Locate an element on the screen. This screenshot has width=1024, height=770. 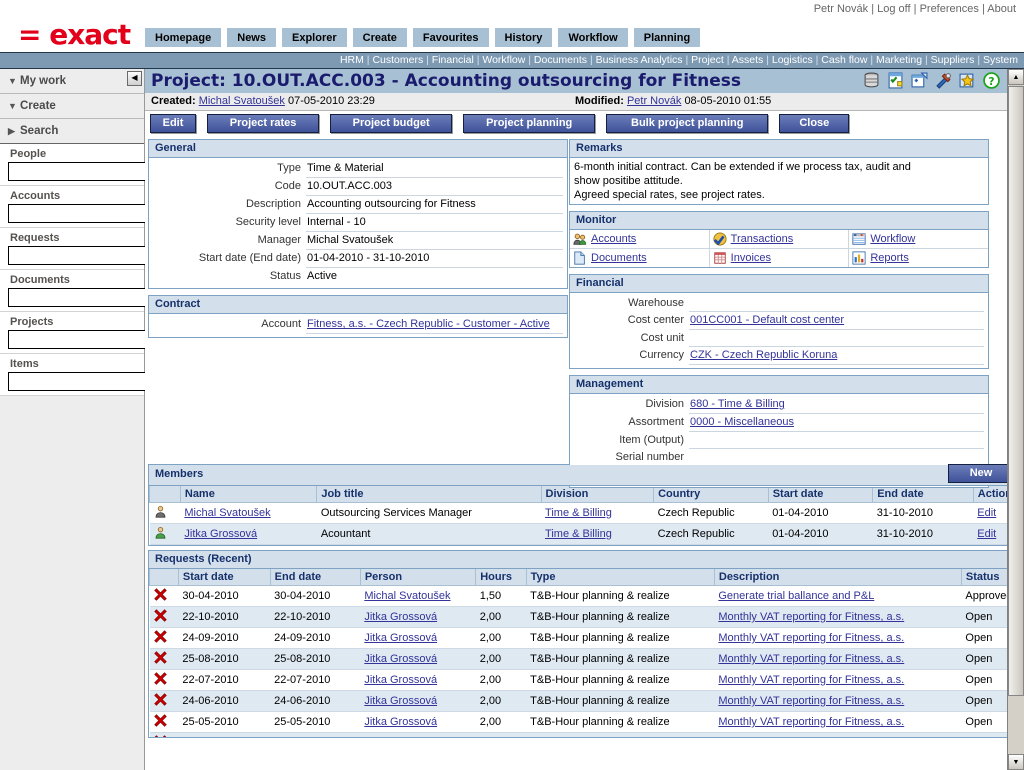
submenu-project: Project is located at coordinates (707, 60).